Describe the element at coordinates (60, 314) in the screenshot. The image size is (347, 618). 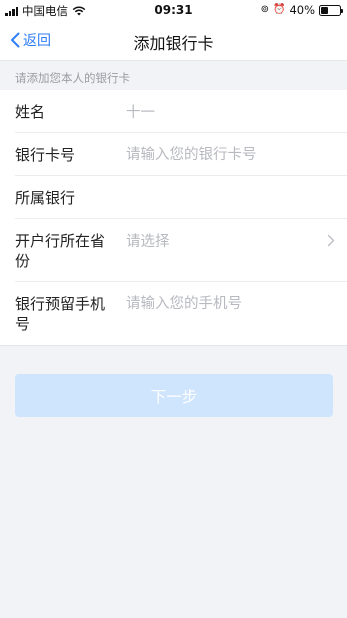
I see `phone-label: 银行预留手机号` at that location.